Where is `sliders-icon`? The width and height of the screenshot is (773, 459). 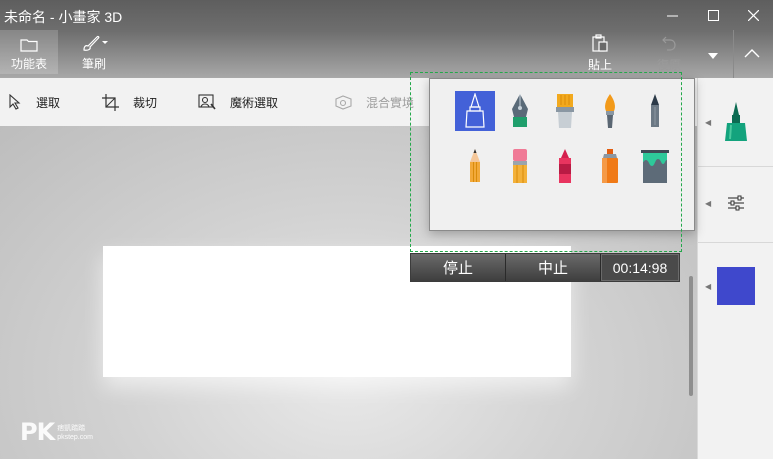 sliders-icon is located at coordinates (736, 203).